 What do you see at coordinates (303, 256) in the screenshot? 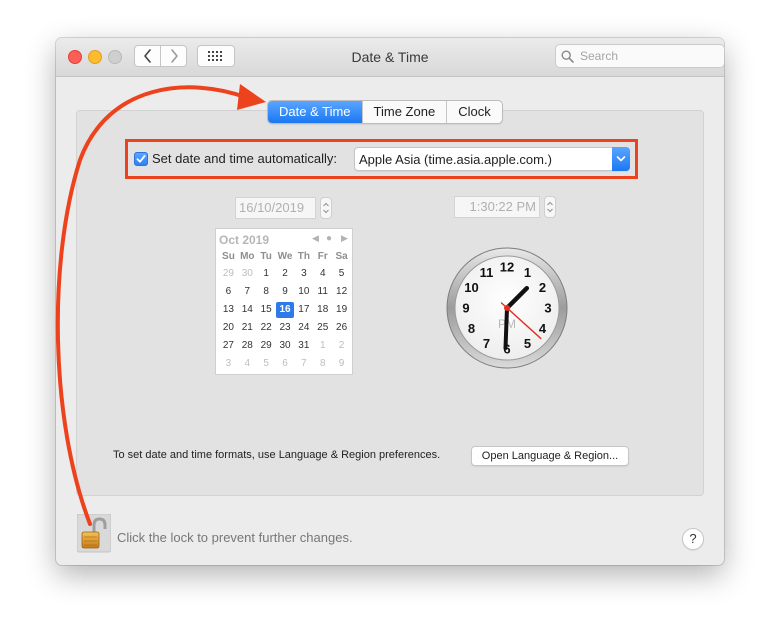
I see `calendar-weekday: Th` at bounding box center [303, 256].